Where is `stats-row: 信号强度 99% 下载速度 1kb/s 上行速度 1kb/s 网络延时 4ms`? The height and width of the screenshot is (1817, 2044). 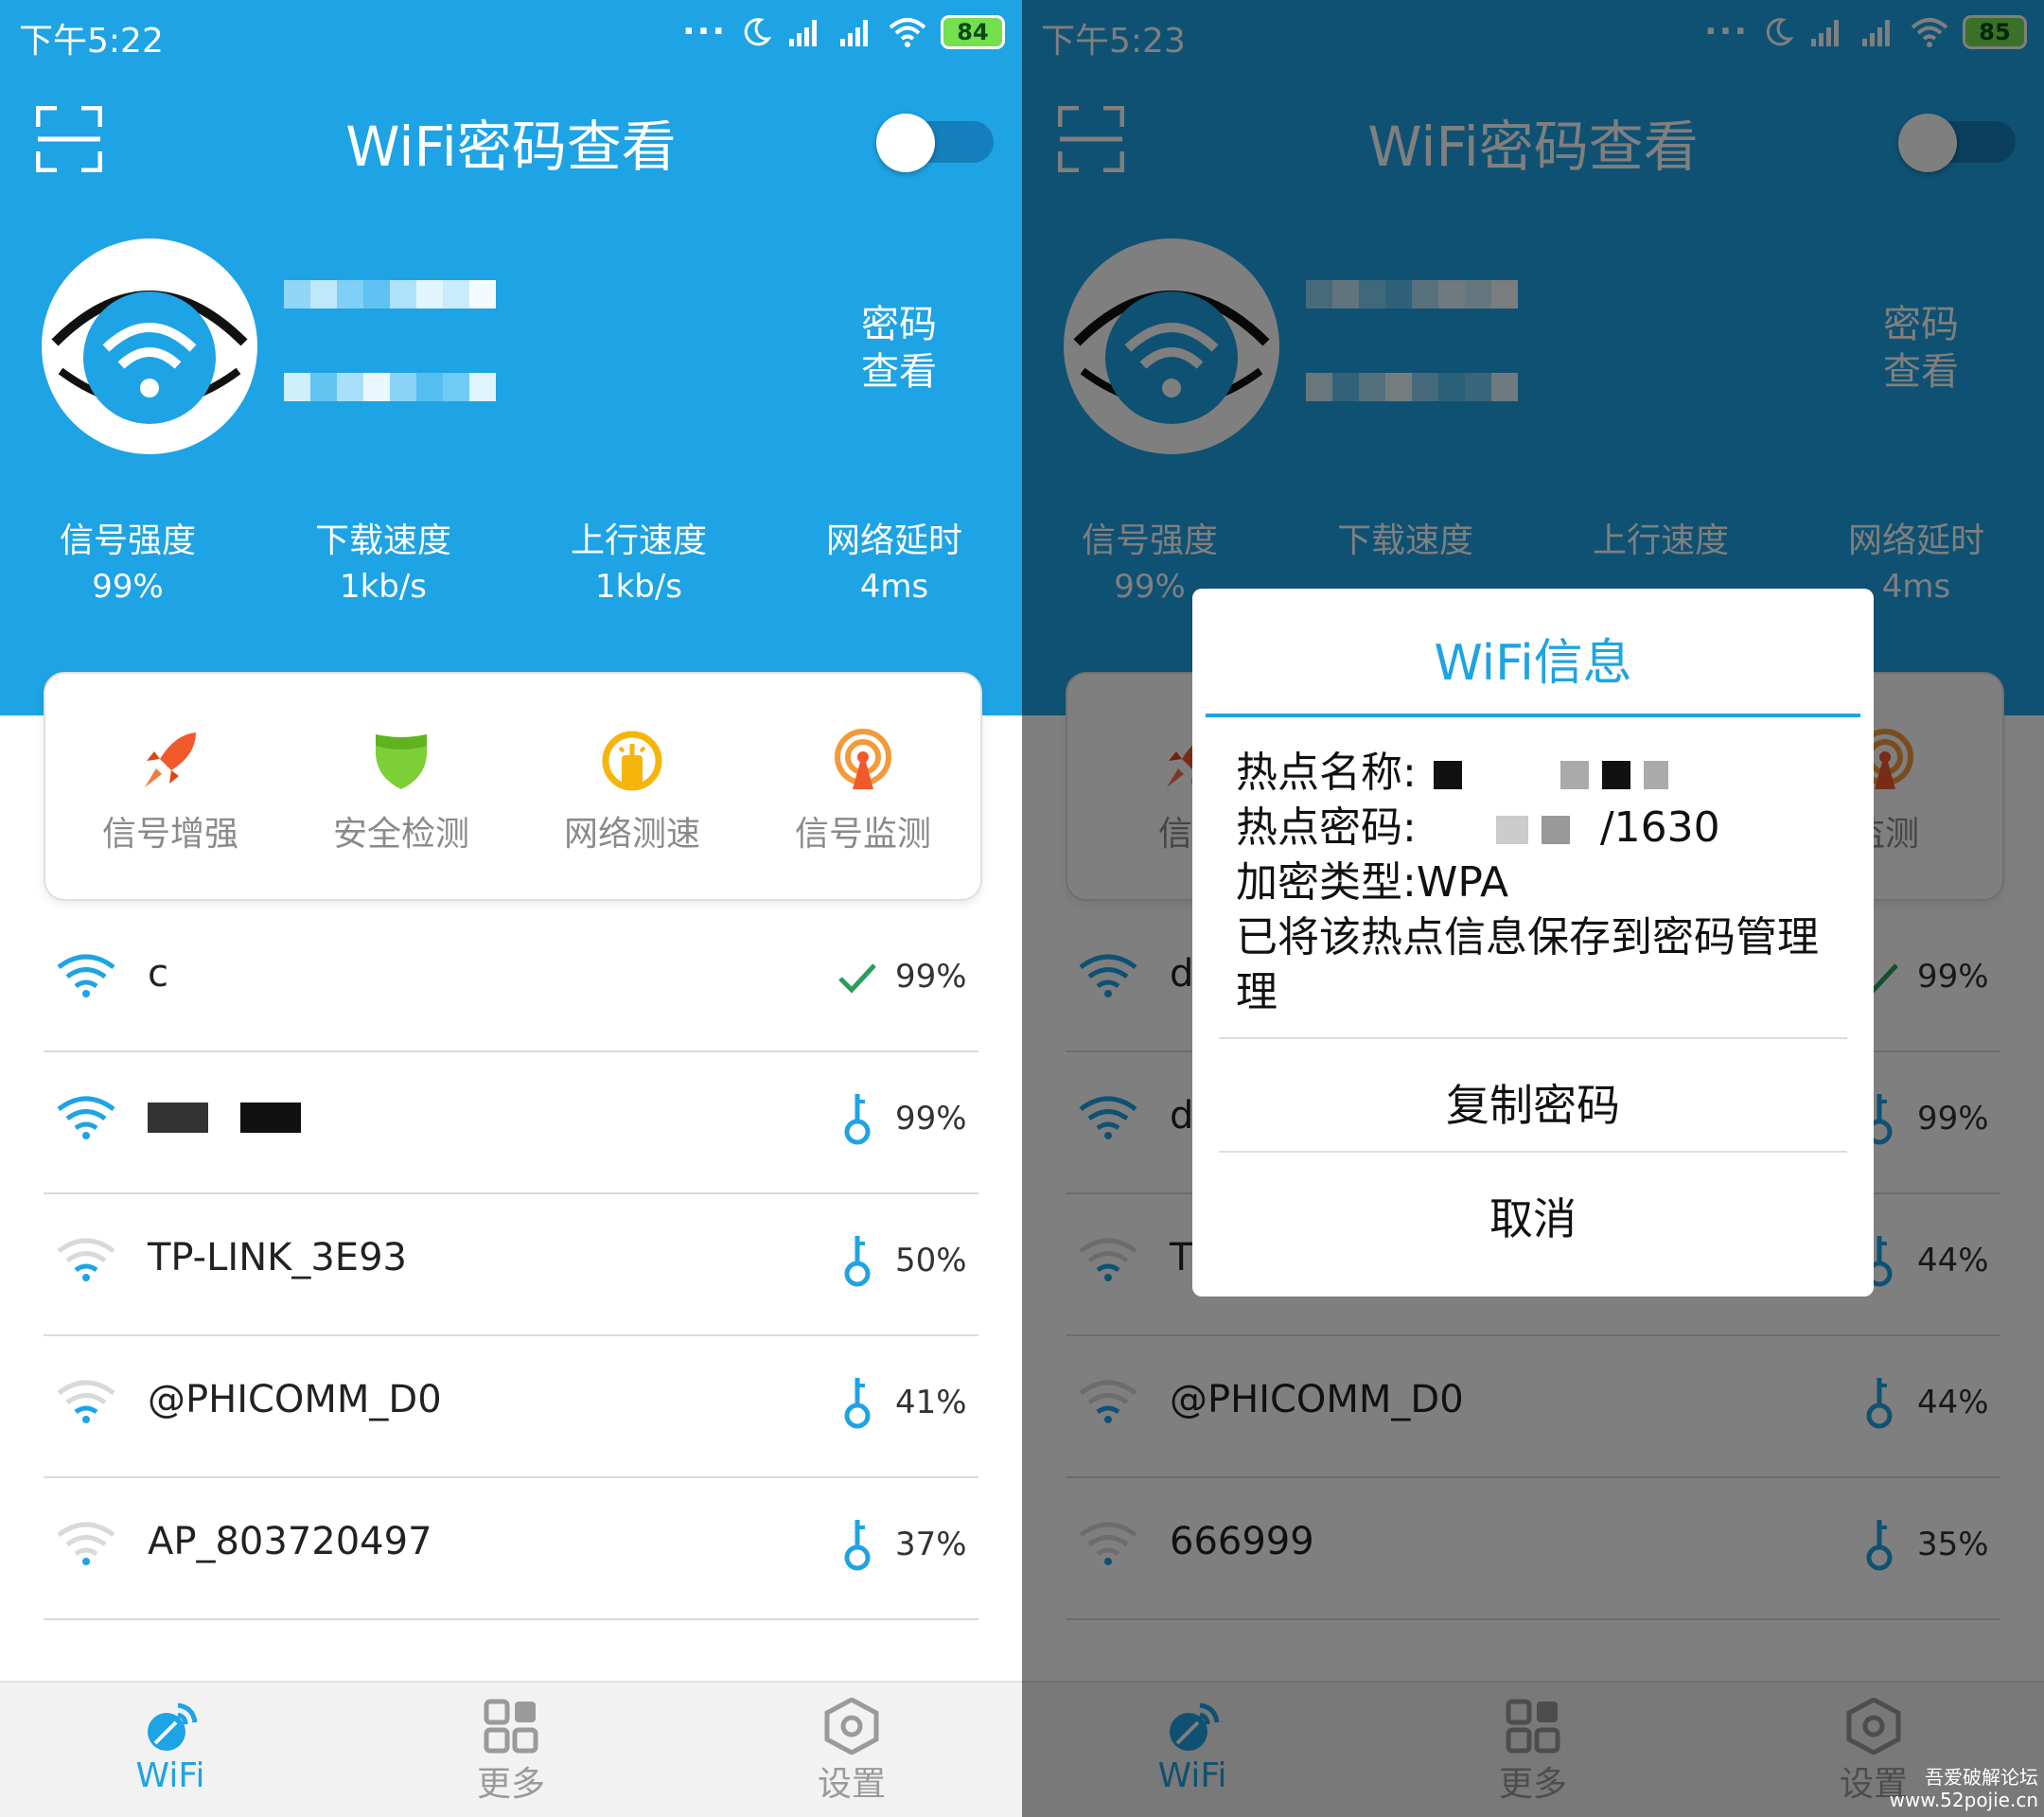 stats-row: 信号强度 99% 下载速度 1kb/s 上行速度 1kb/s 网络延时 4ms is located at coordinates (511, 571).